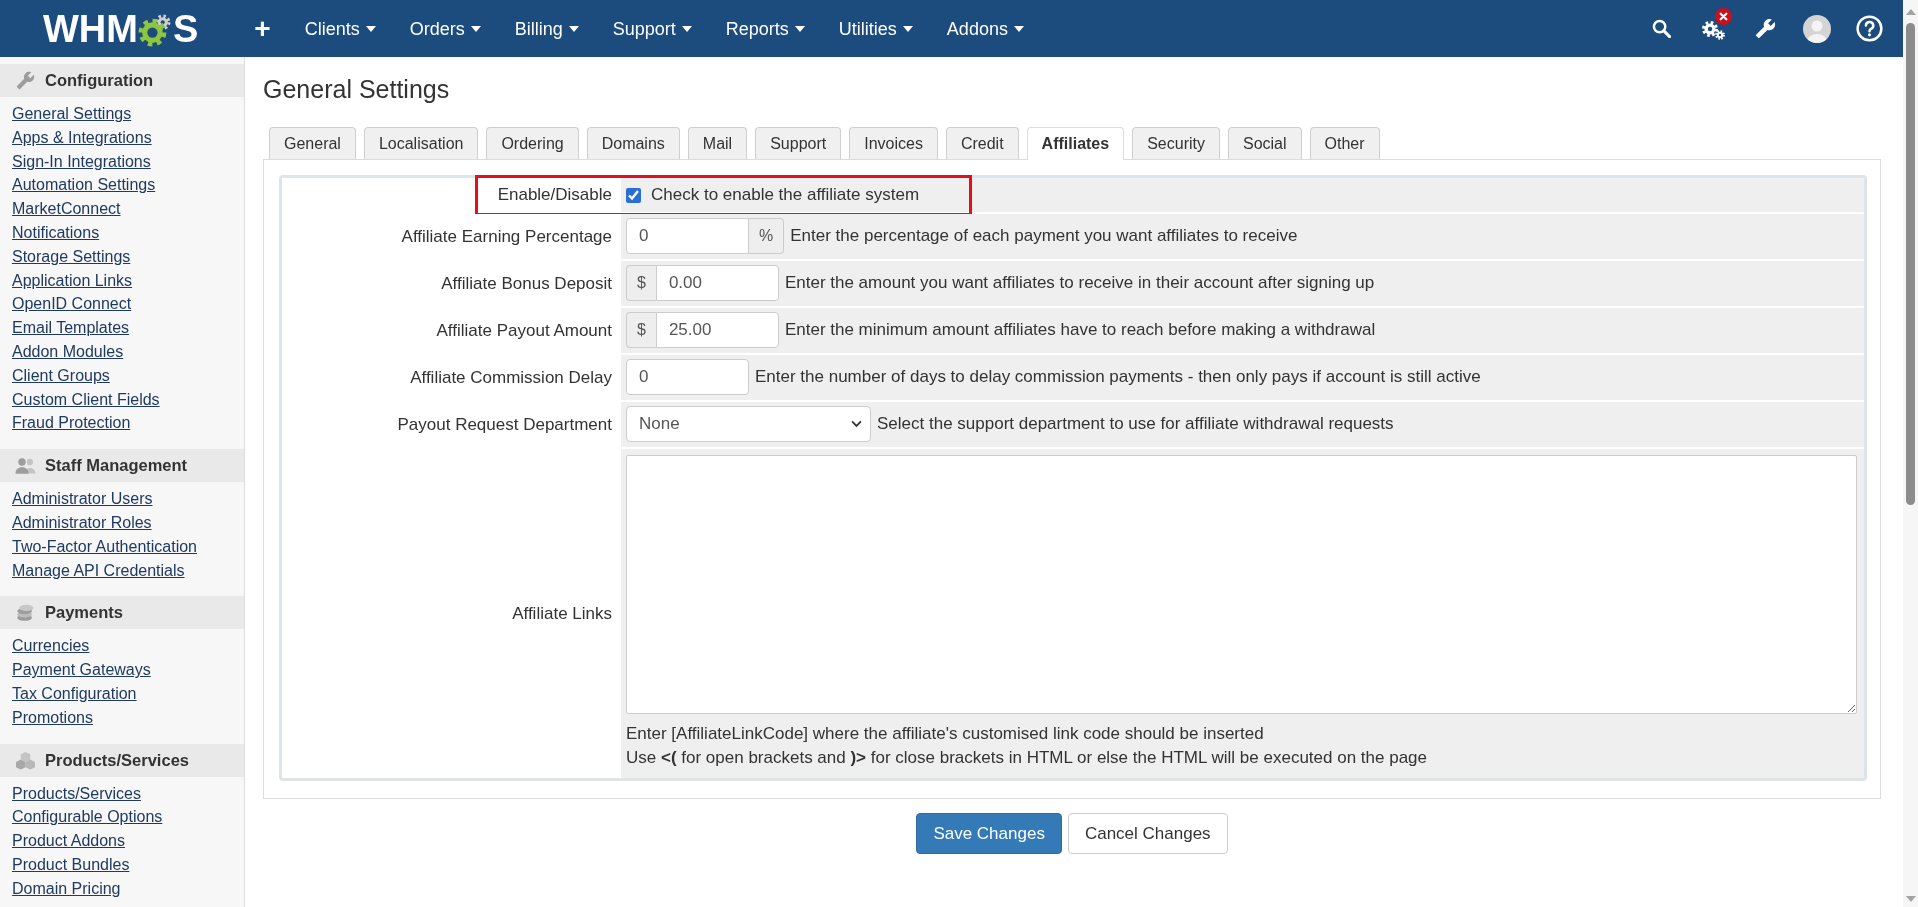  I want to click on cubes-icon, so click(25, 760).